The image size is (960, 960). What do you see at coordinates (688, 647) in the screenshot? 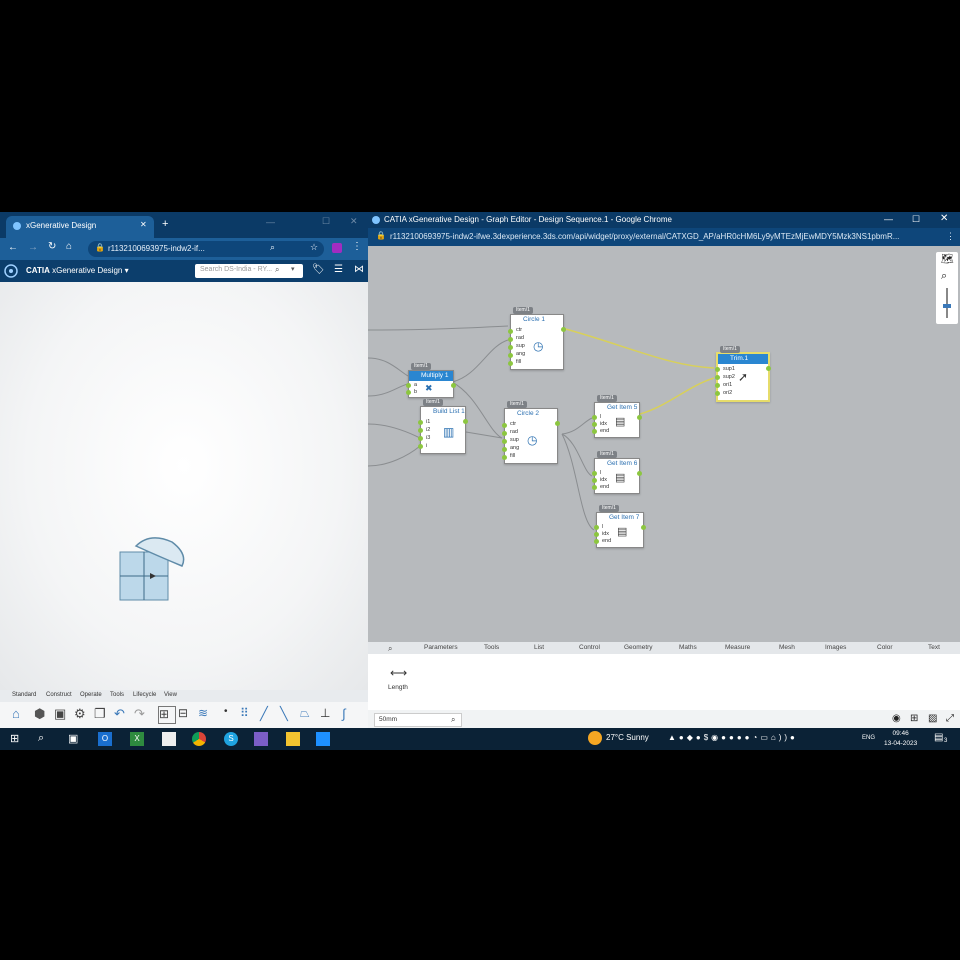
I see `tab-maths: Maths` at bounding box center [688, 647].